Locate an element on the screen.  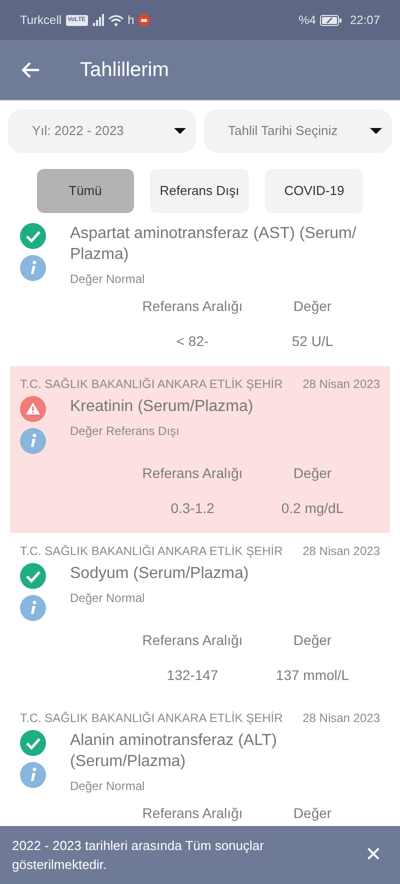
reference-range: 0.3-1.2 is located at coordinates (193, 508).